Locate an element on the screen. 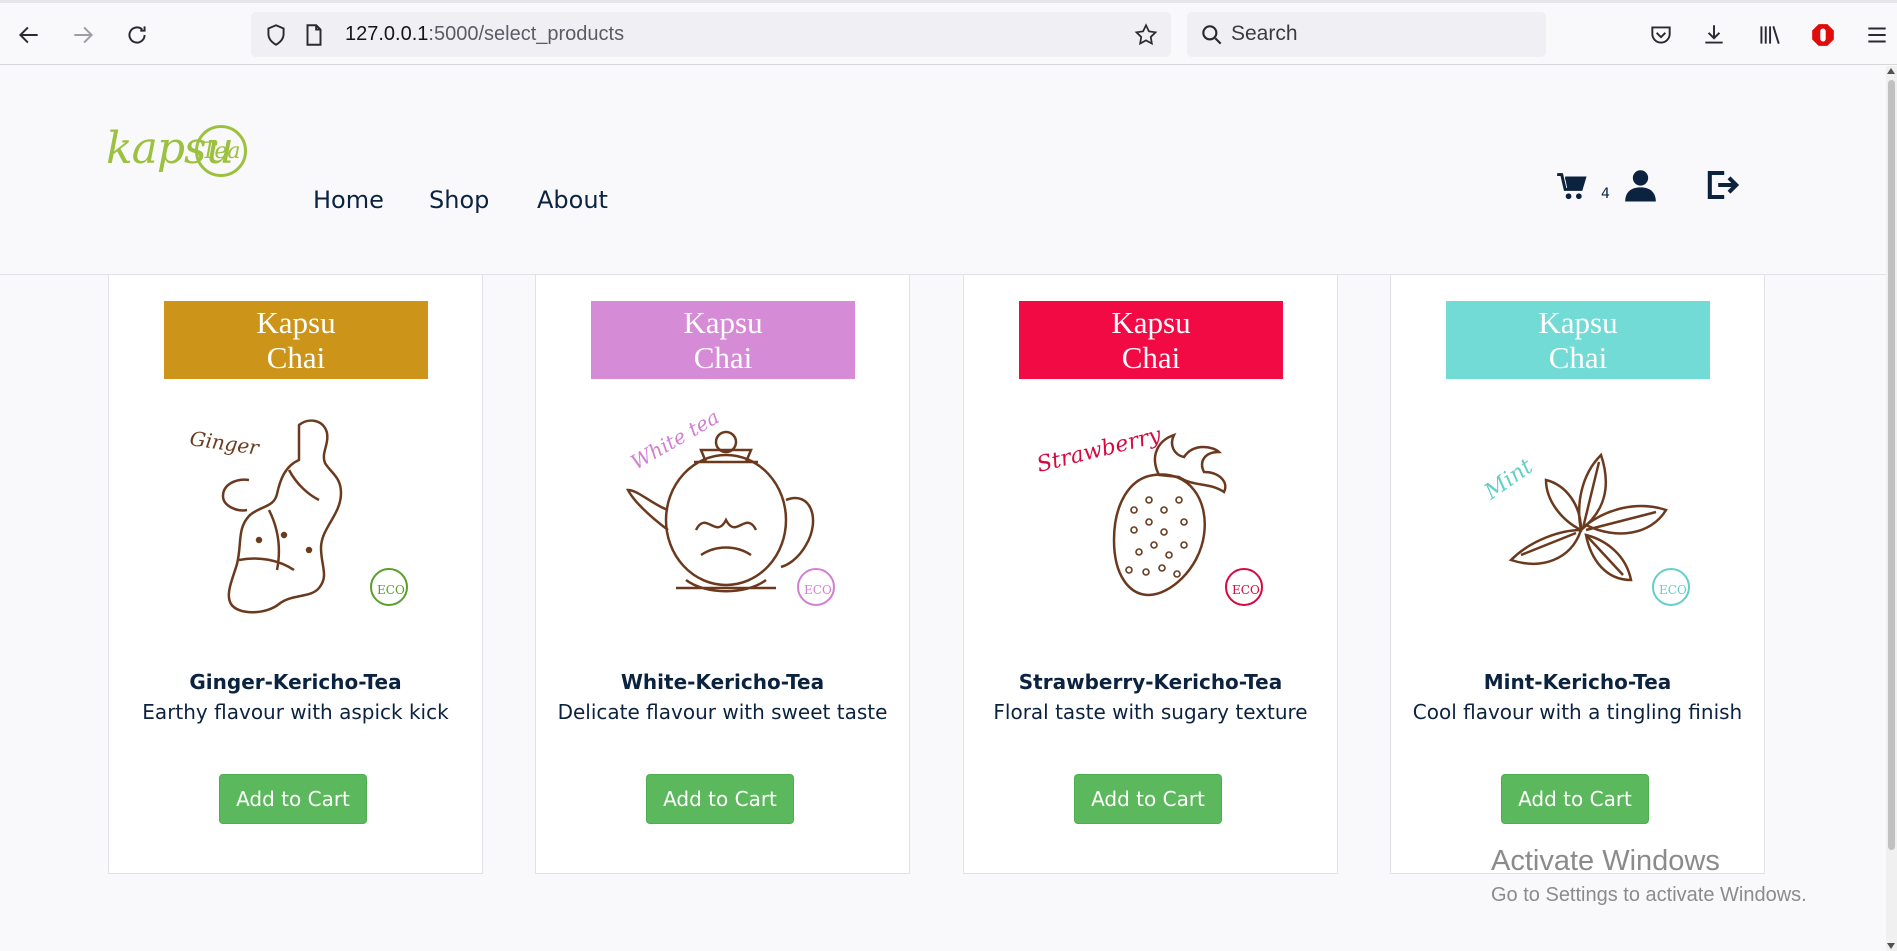 This screenshot has height=951, width=1897. product-description: Earthy flavour with aspick kick is located at coordinates (295, 712).